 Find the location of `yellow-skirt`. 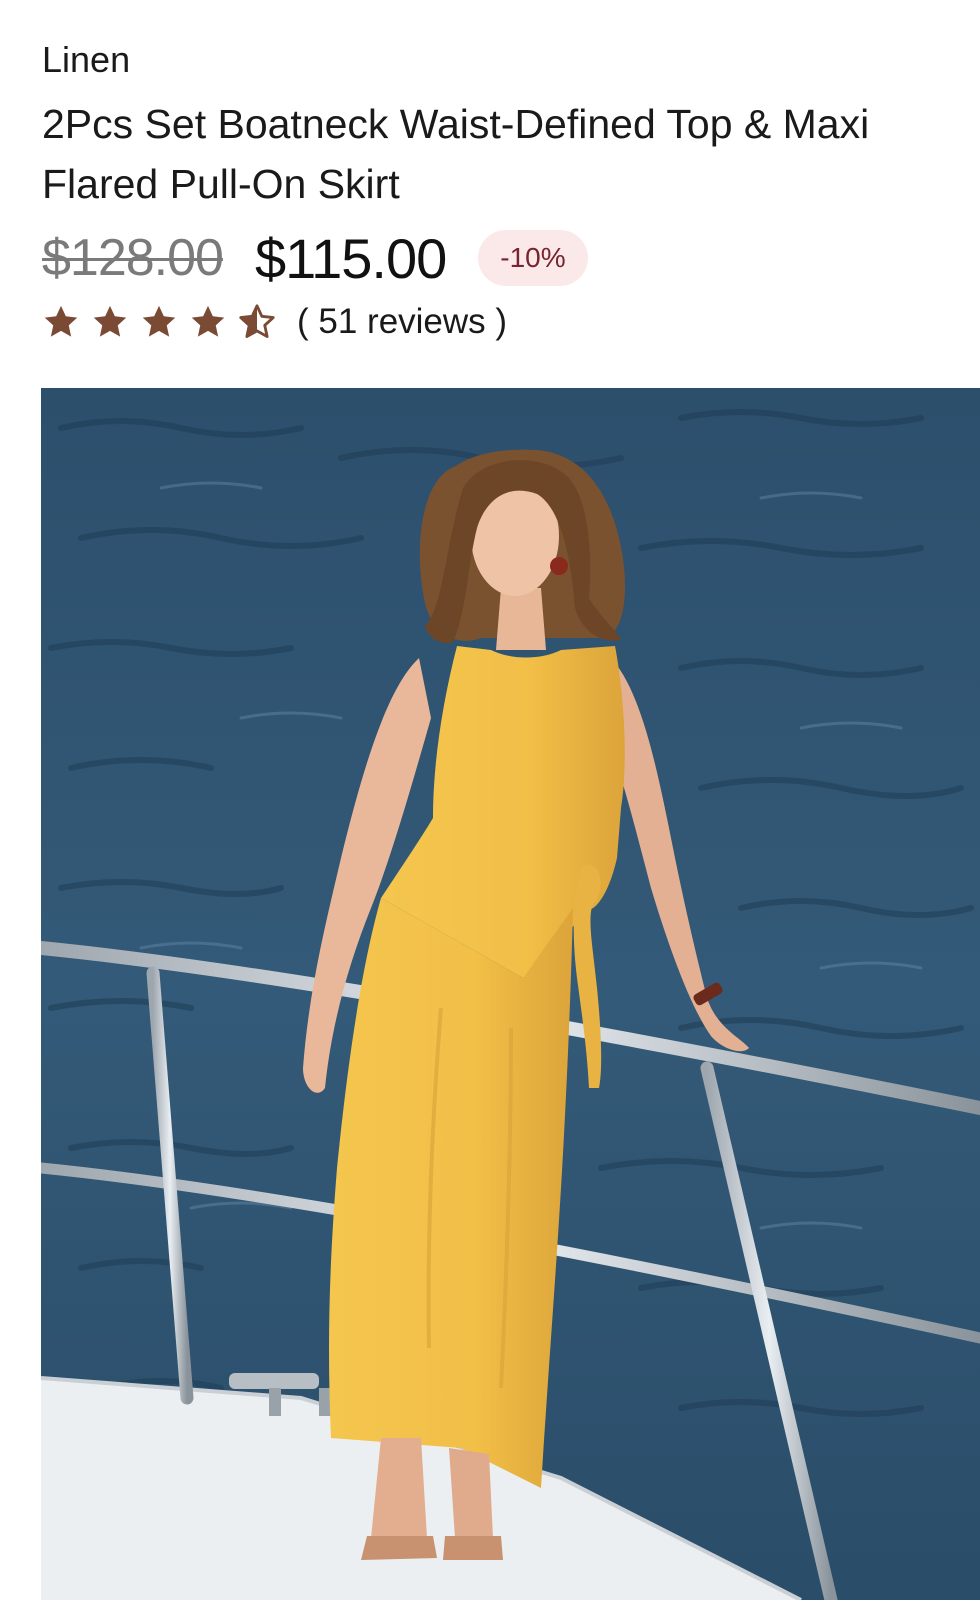

yellow-skirt is located at coordinates (451, 1193).